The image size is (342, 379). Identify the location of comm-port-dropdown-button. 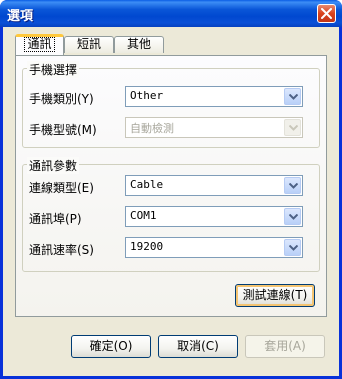
(292, 216).